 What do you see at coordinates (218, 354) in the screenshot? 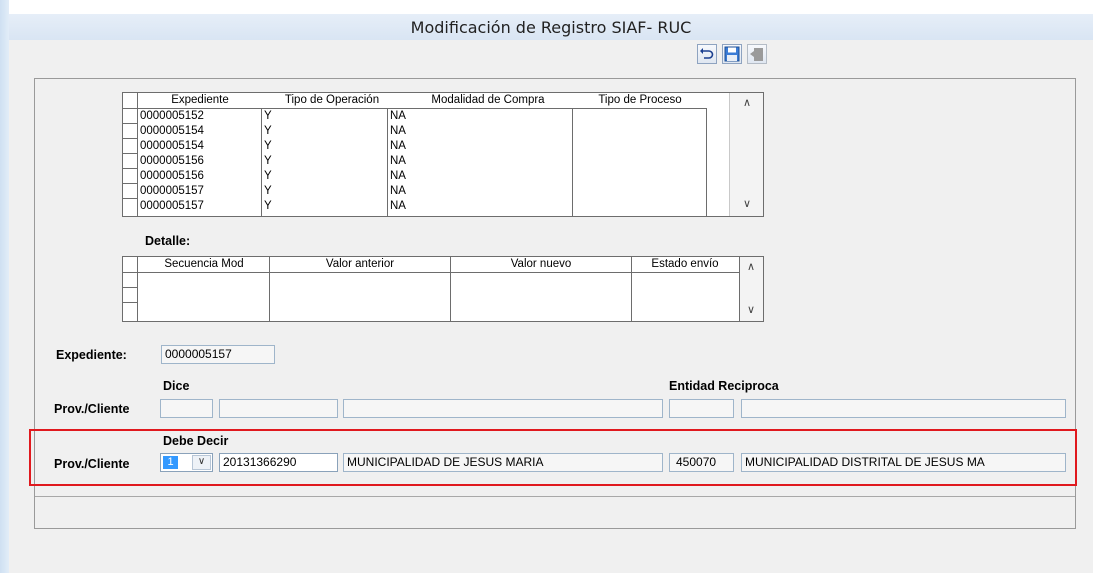
I see `expediente-field: 0000005157` at bounding box center [218, 354].